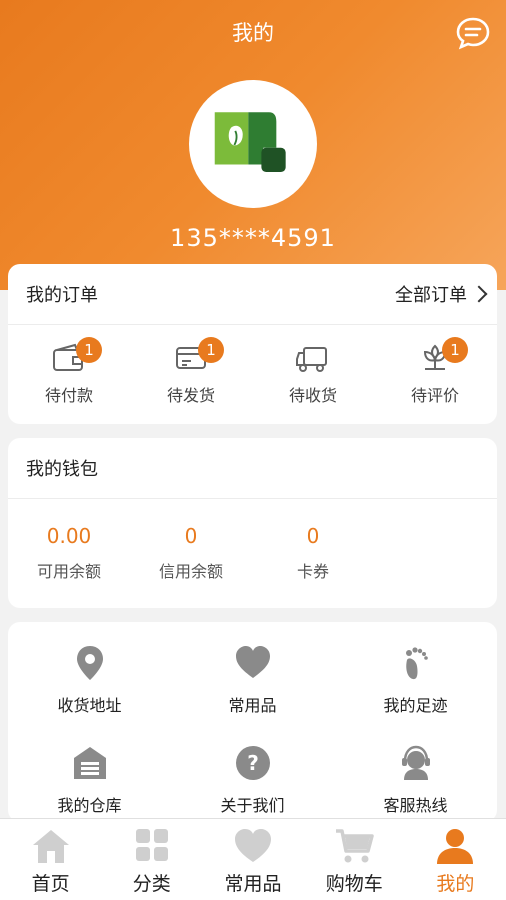 This screenshot has width=506, height=900. I want to click on order-label: 待评价, so click(434, 395).